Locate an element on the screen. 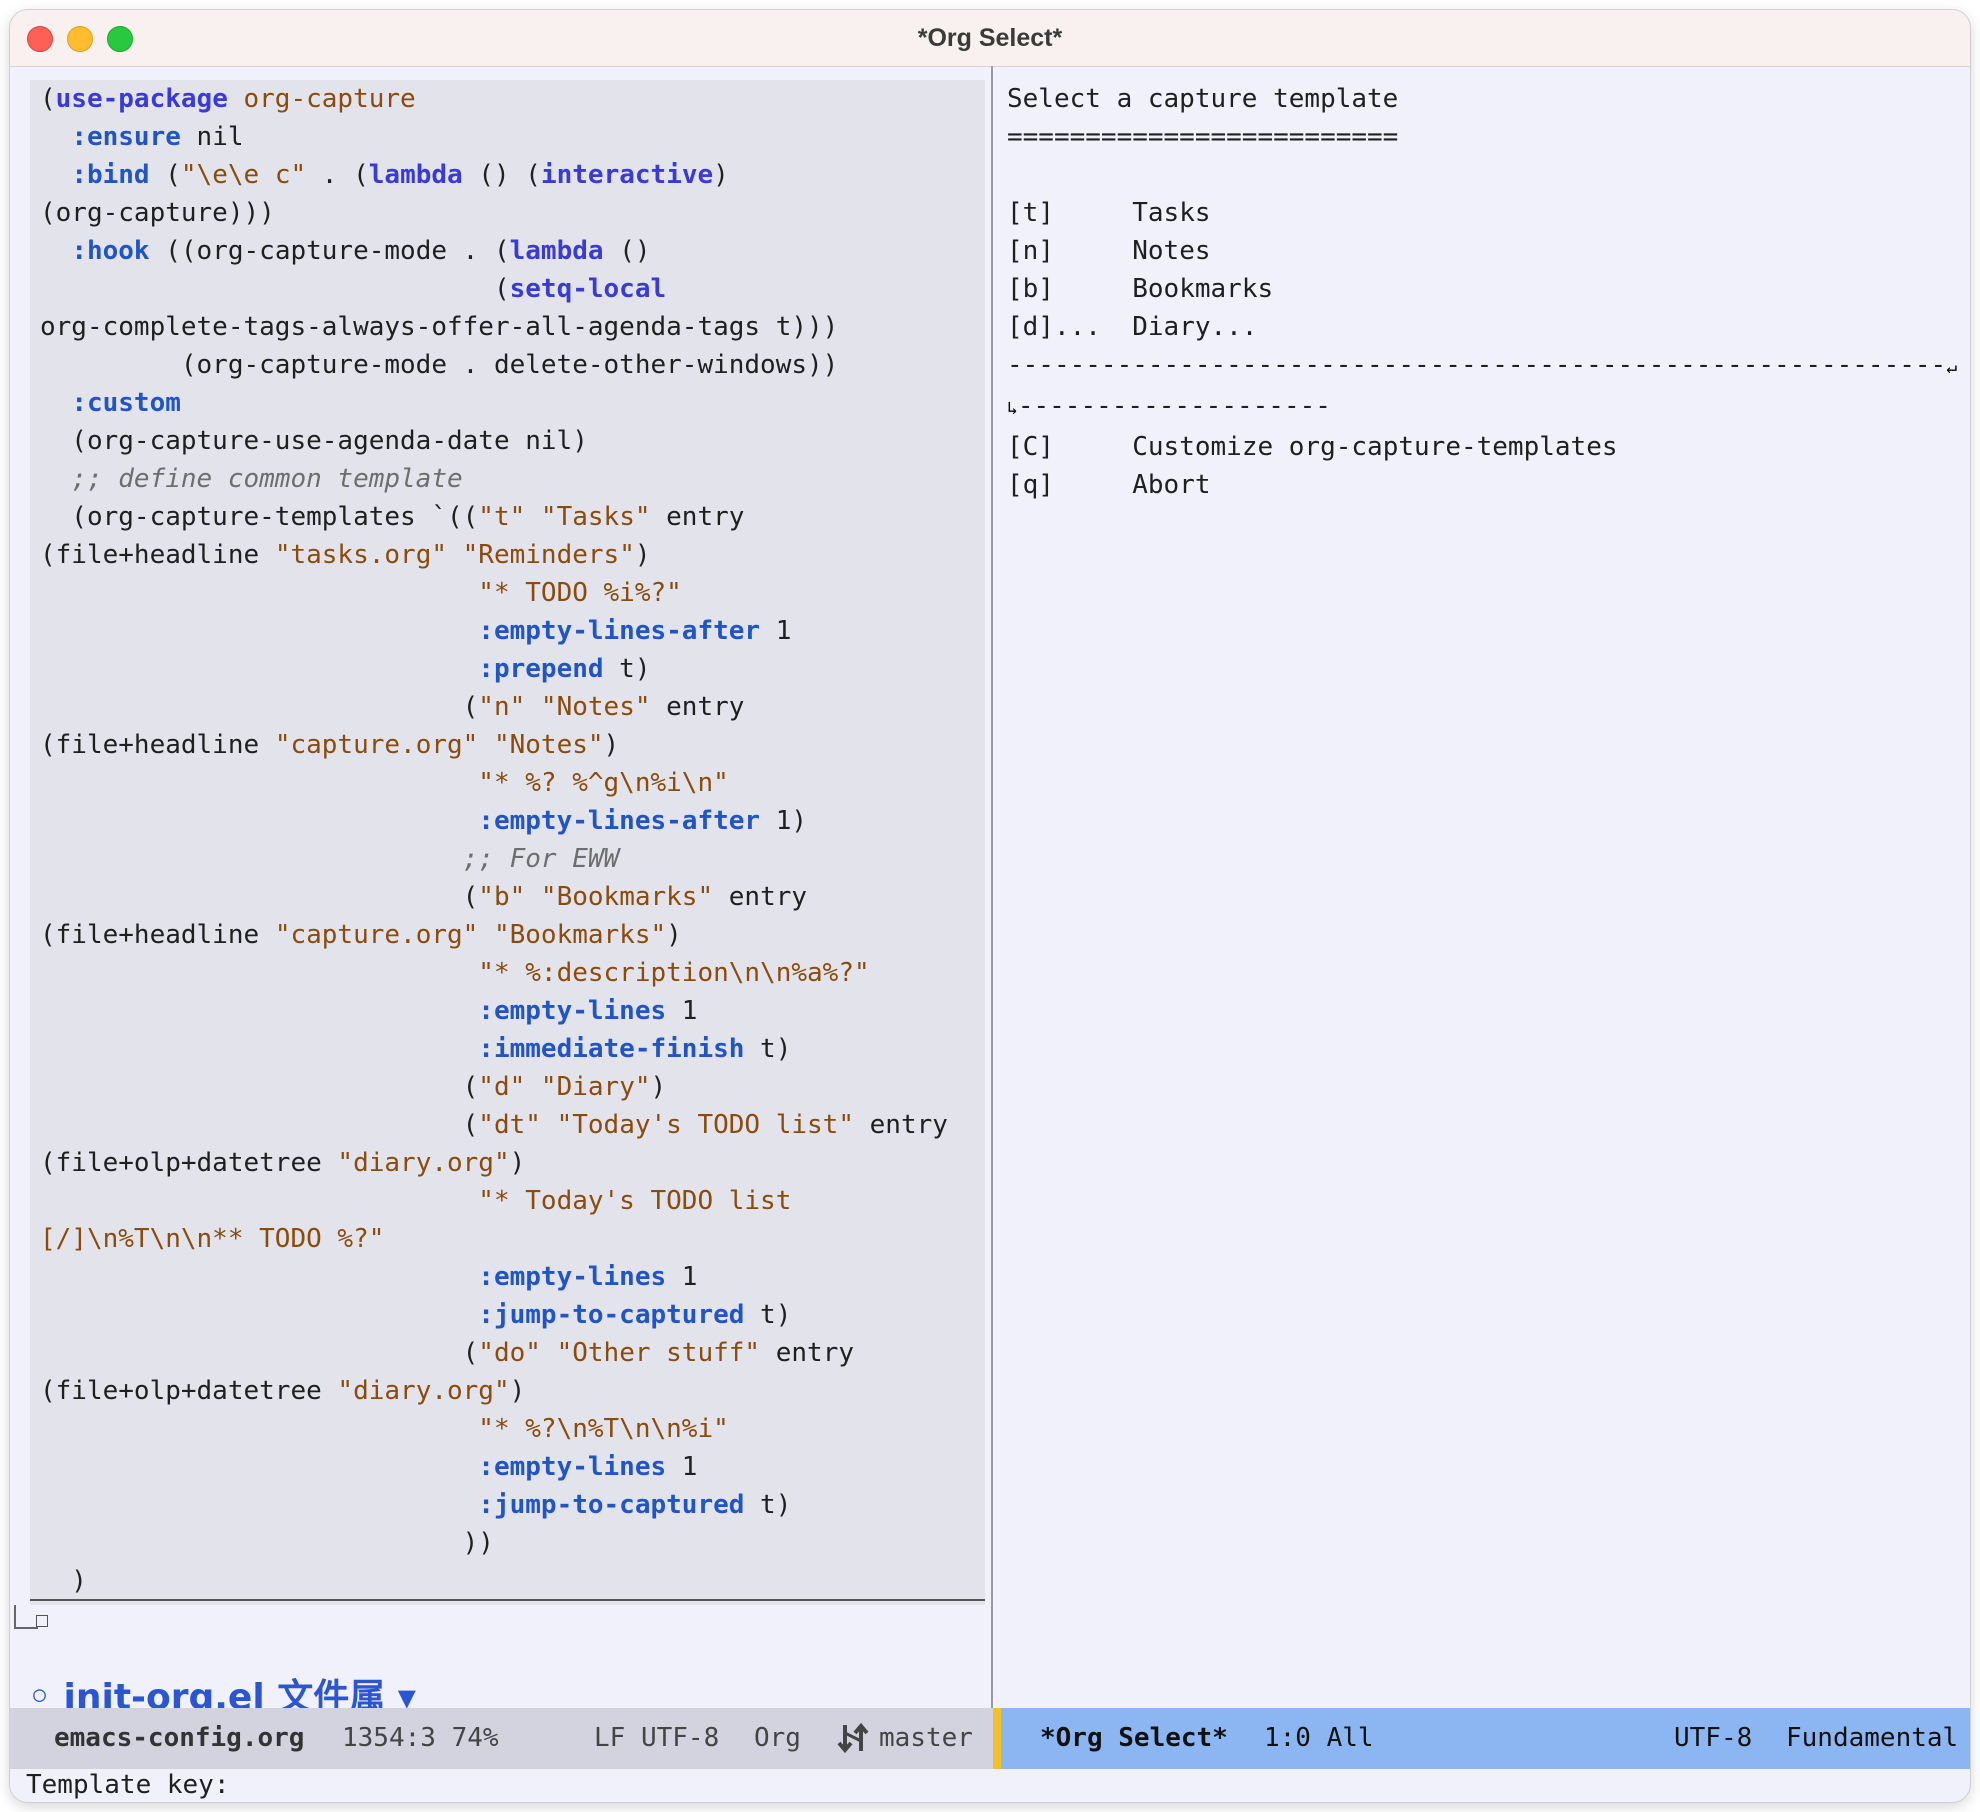 The image size is (1980, 1812). code-token: ((org-capture-mode . ( is located at coordinates (329, 251).